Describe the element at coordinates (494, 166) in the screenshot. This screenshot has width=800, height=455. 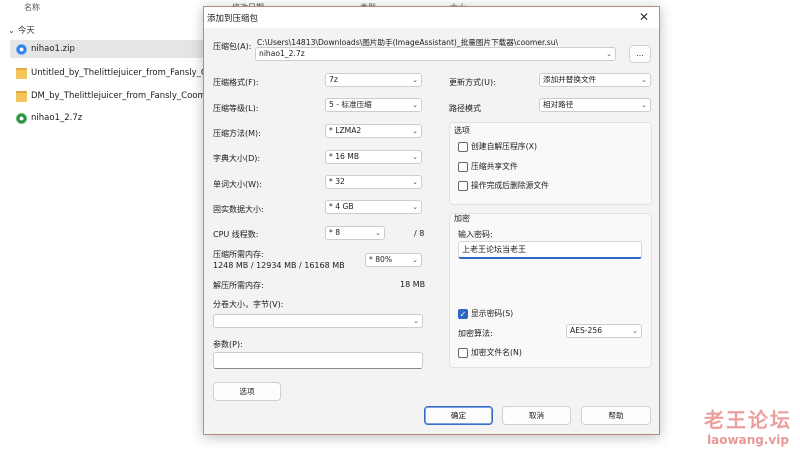
I see `shared-files-label: 压缩共享文件` at that location.